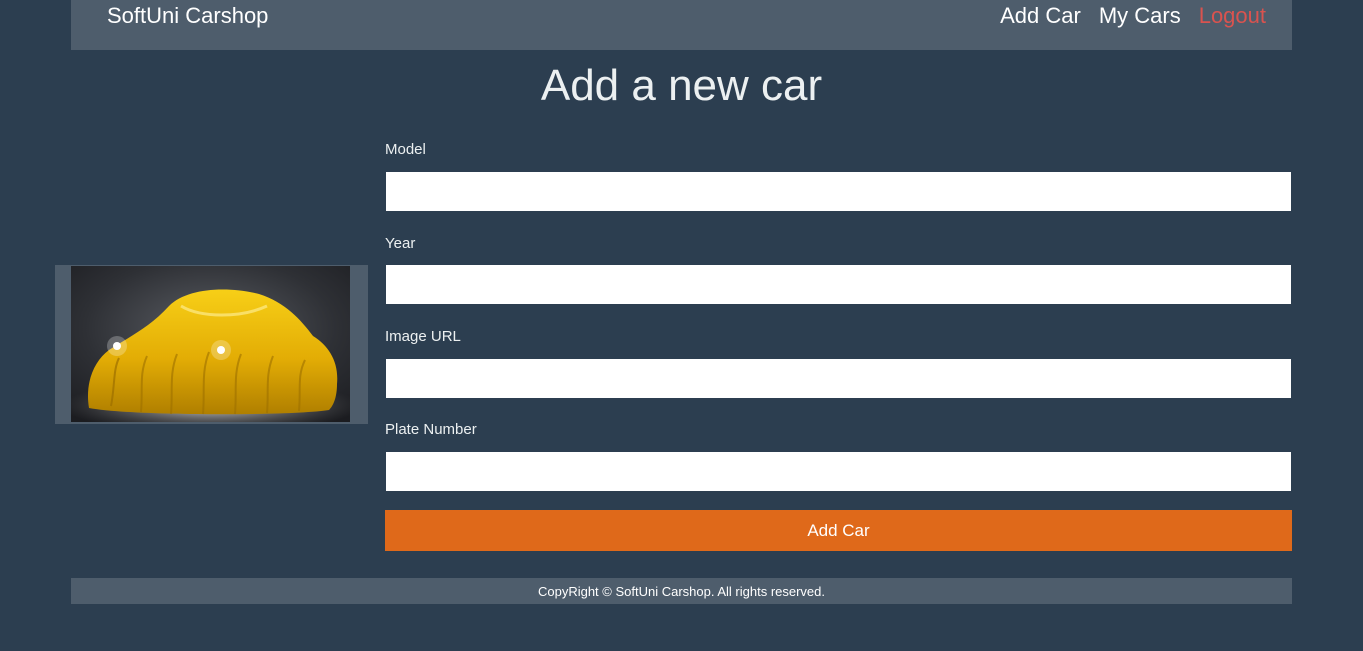  I want to click on plate-number-input, so click(838, 471).